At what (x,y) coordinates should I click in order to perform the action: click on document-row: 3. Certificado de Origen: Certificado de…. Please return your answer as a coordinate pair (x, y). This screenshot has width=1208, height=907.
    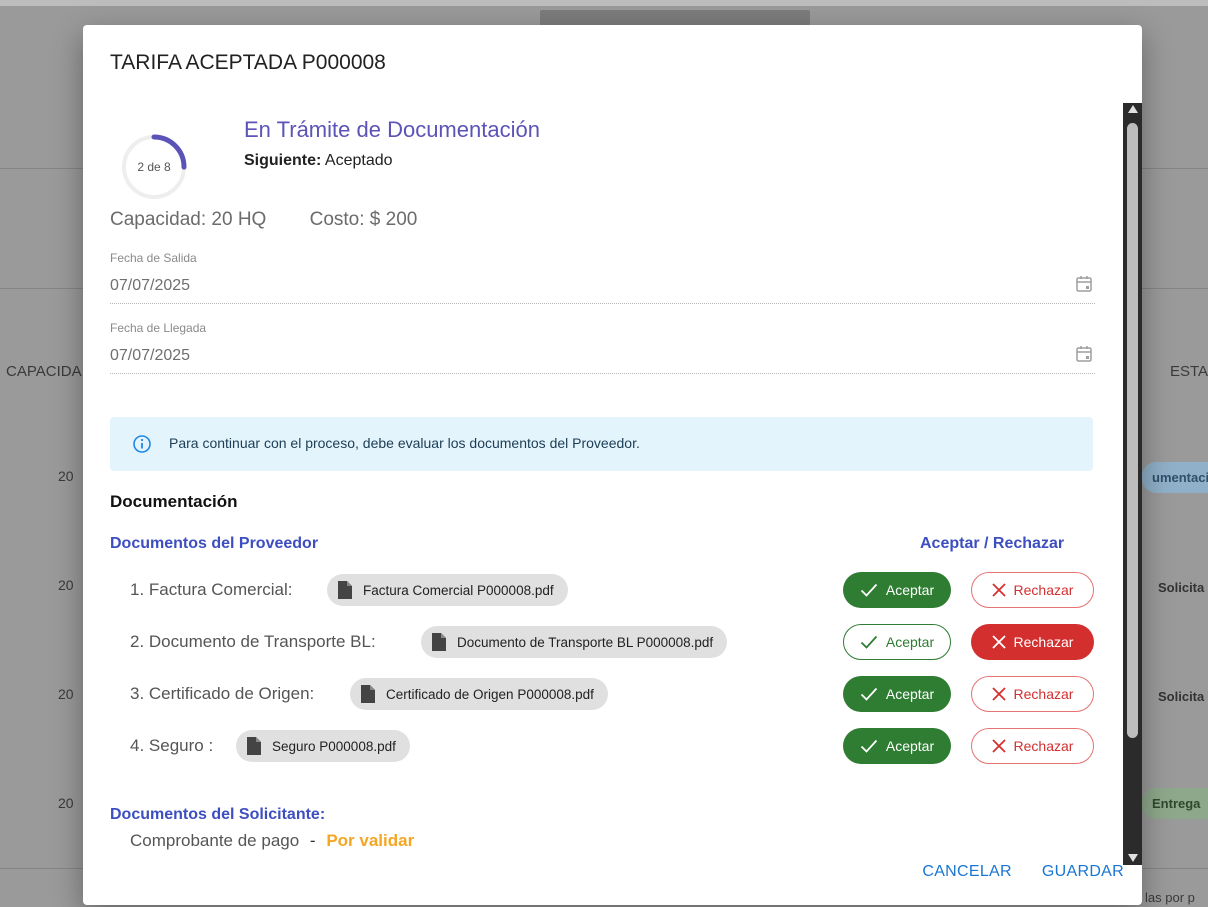
    Looking at the image, I should click on (615, 694).